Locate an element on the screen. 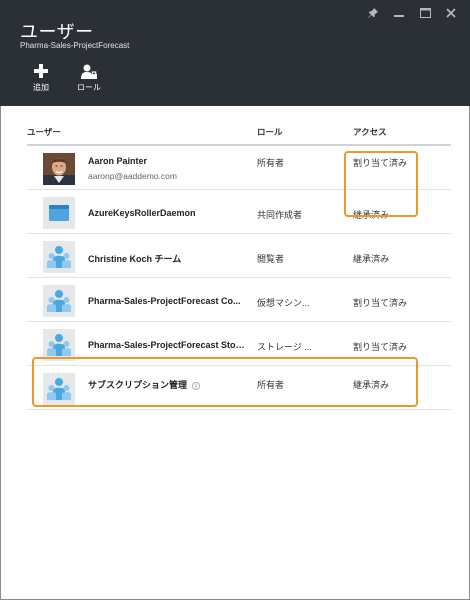 The height and width of the screenshot is (600, 470). user-name: Aaron Painter is located at coordinates (118, 161).